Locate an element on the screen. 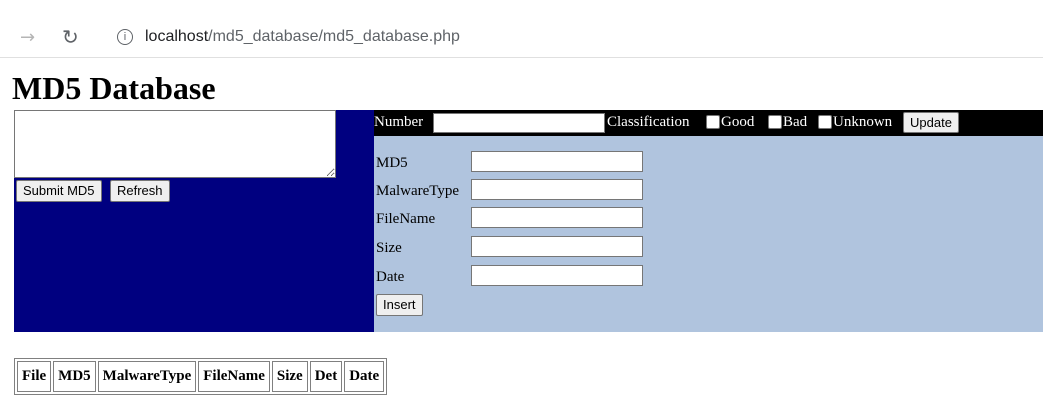  malwaretype-input is located at coordinates (557, 189).